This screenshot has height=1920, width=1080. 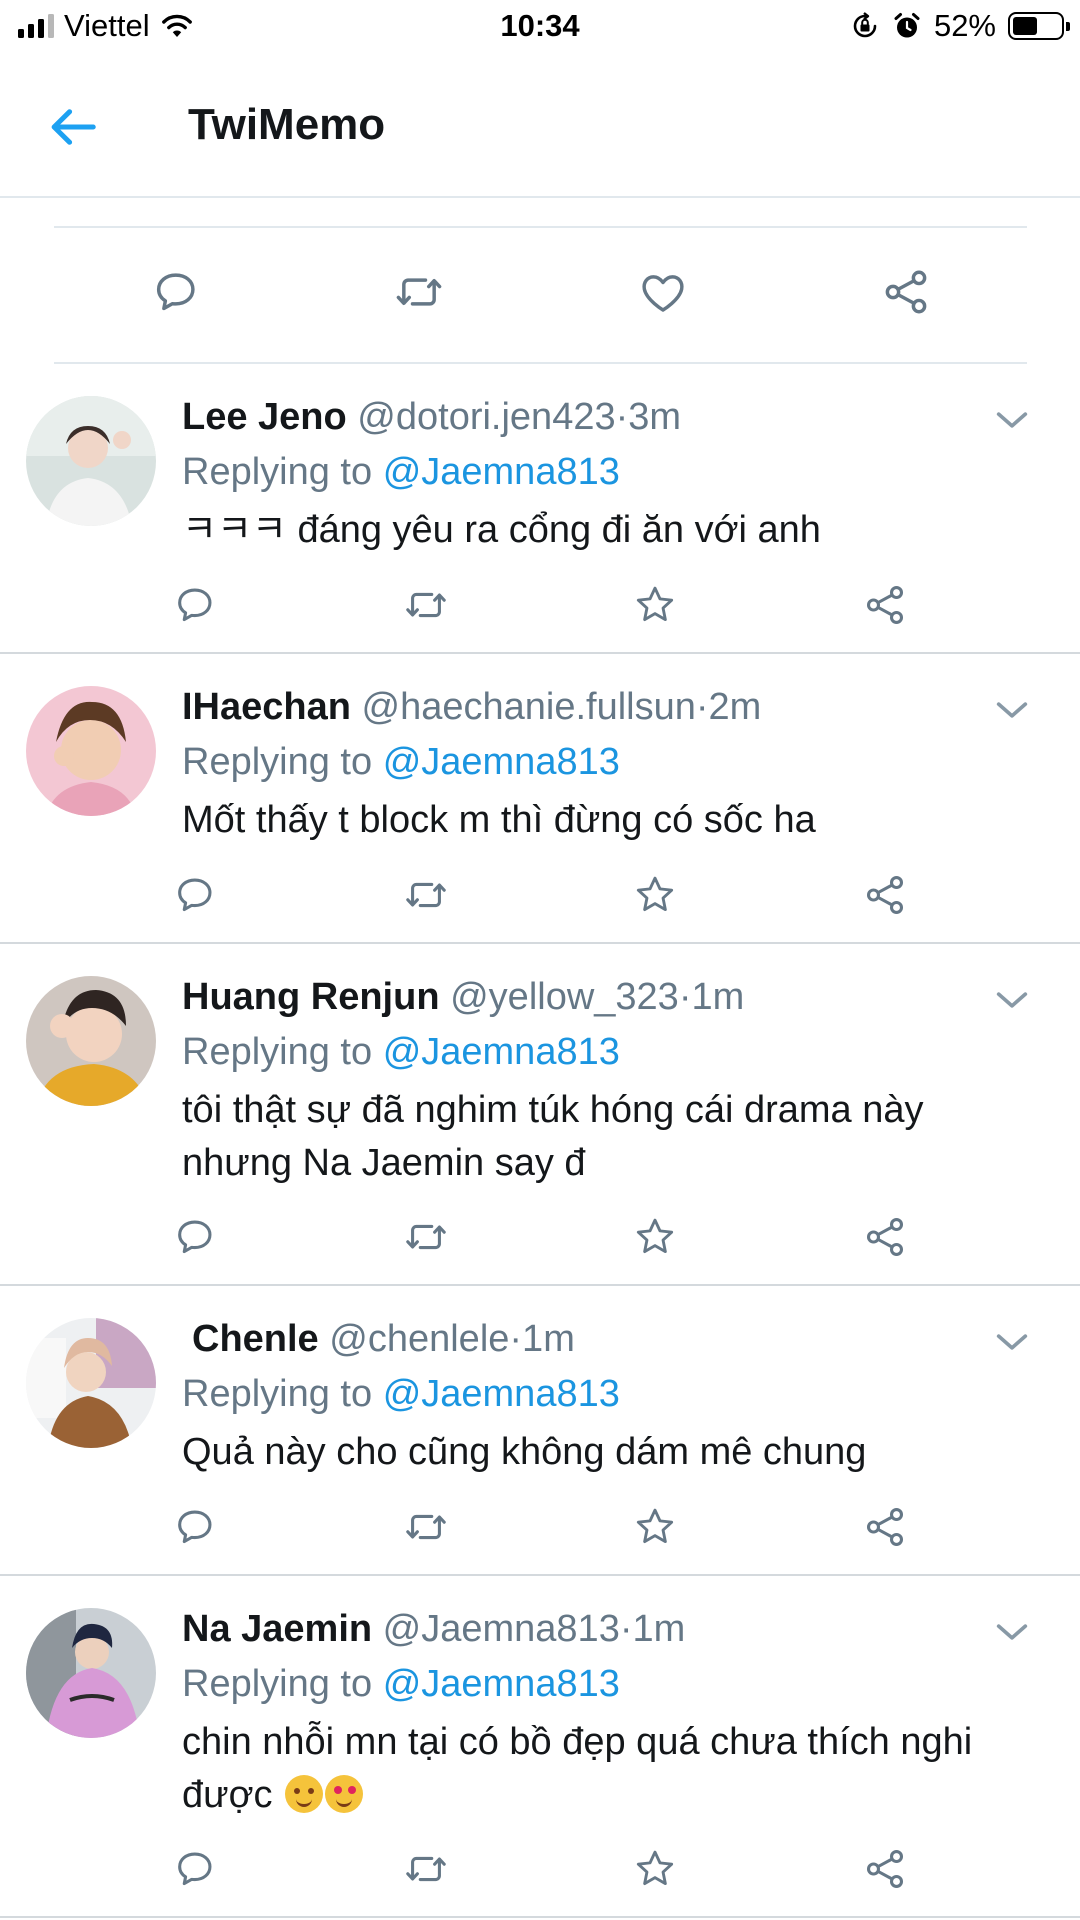 I want to click on tweet-header: Chenle @chenlele·1m, so click(x=383, y=1339).